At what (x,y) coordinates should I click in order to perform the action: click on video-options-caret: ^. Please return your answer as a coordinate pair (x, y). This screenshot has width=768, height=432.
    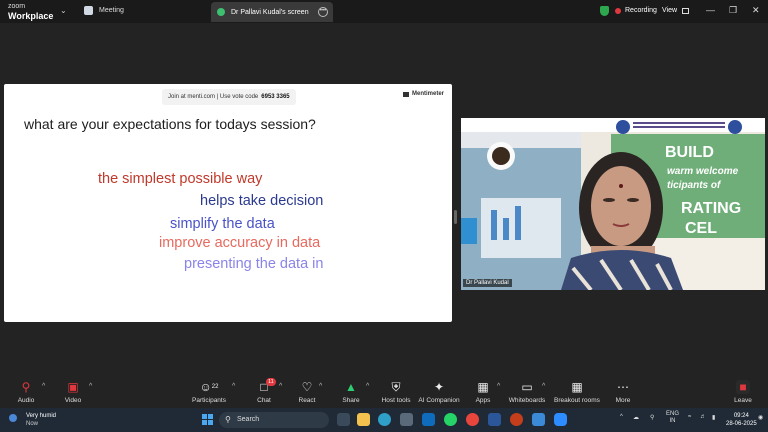
    Looking at the image, I should click on (90, 386).